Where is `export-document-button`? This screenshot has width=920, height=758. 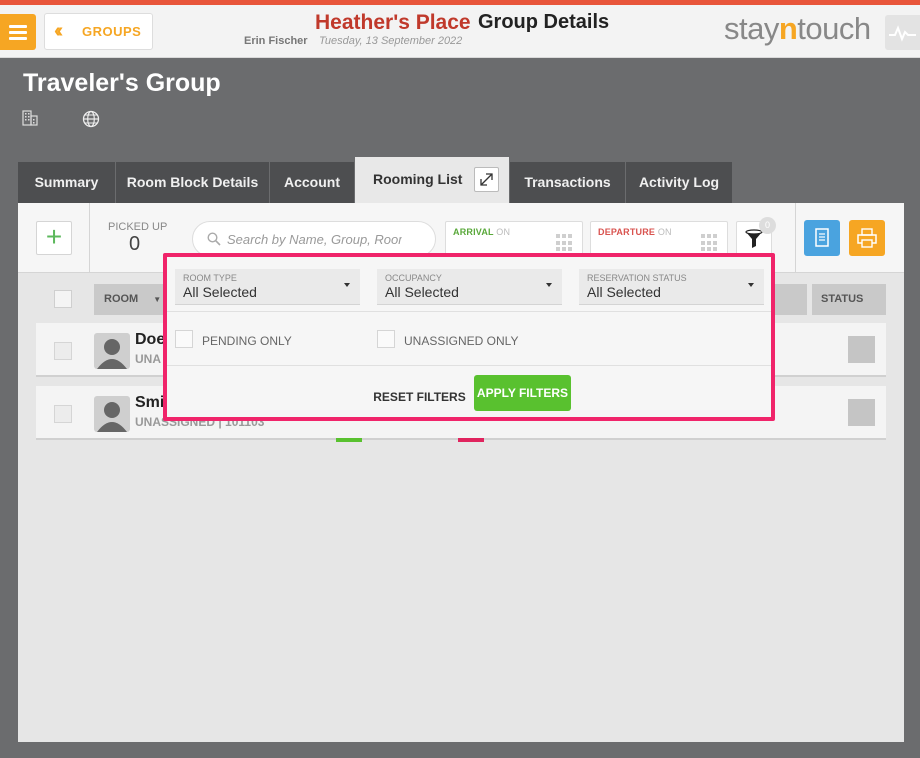 export-document-button is located at coordinates (822, 238).